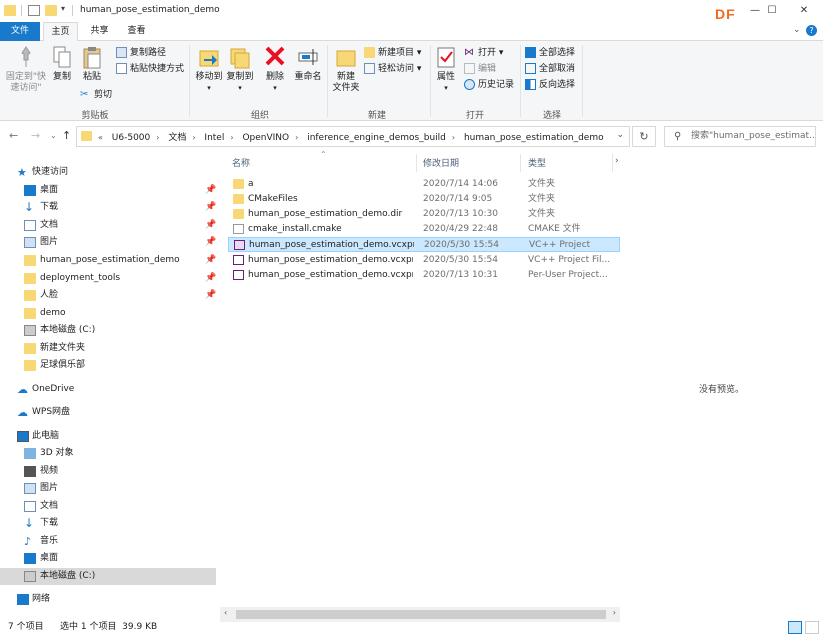  I want to click on nav-quick-access: ★ 快速访问, so click(108, 172).